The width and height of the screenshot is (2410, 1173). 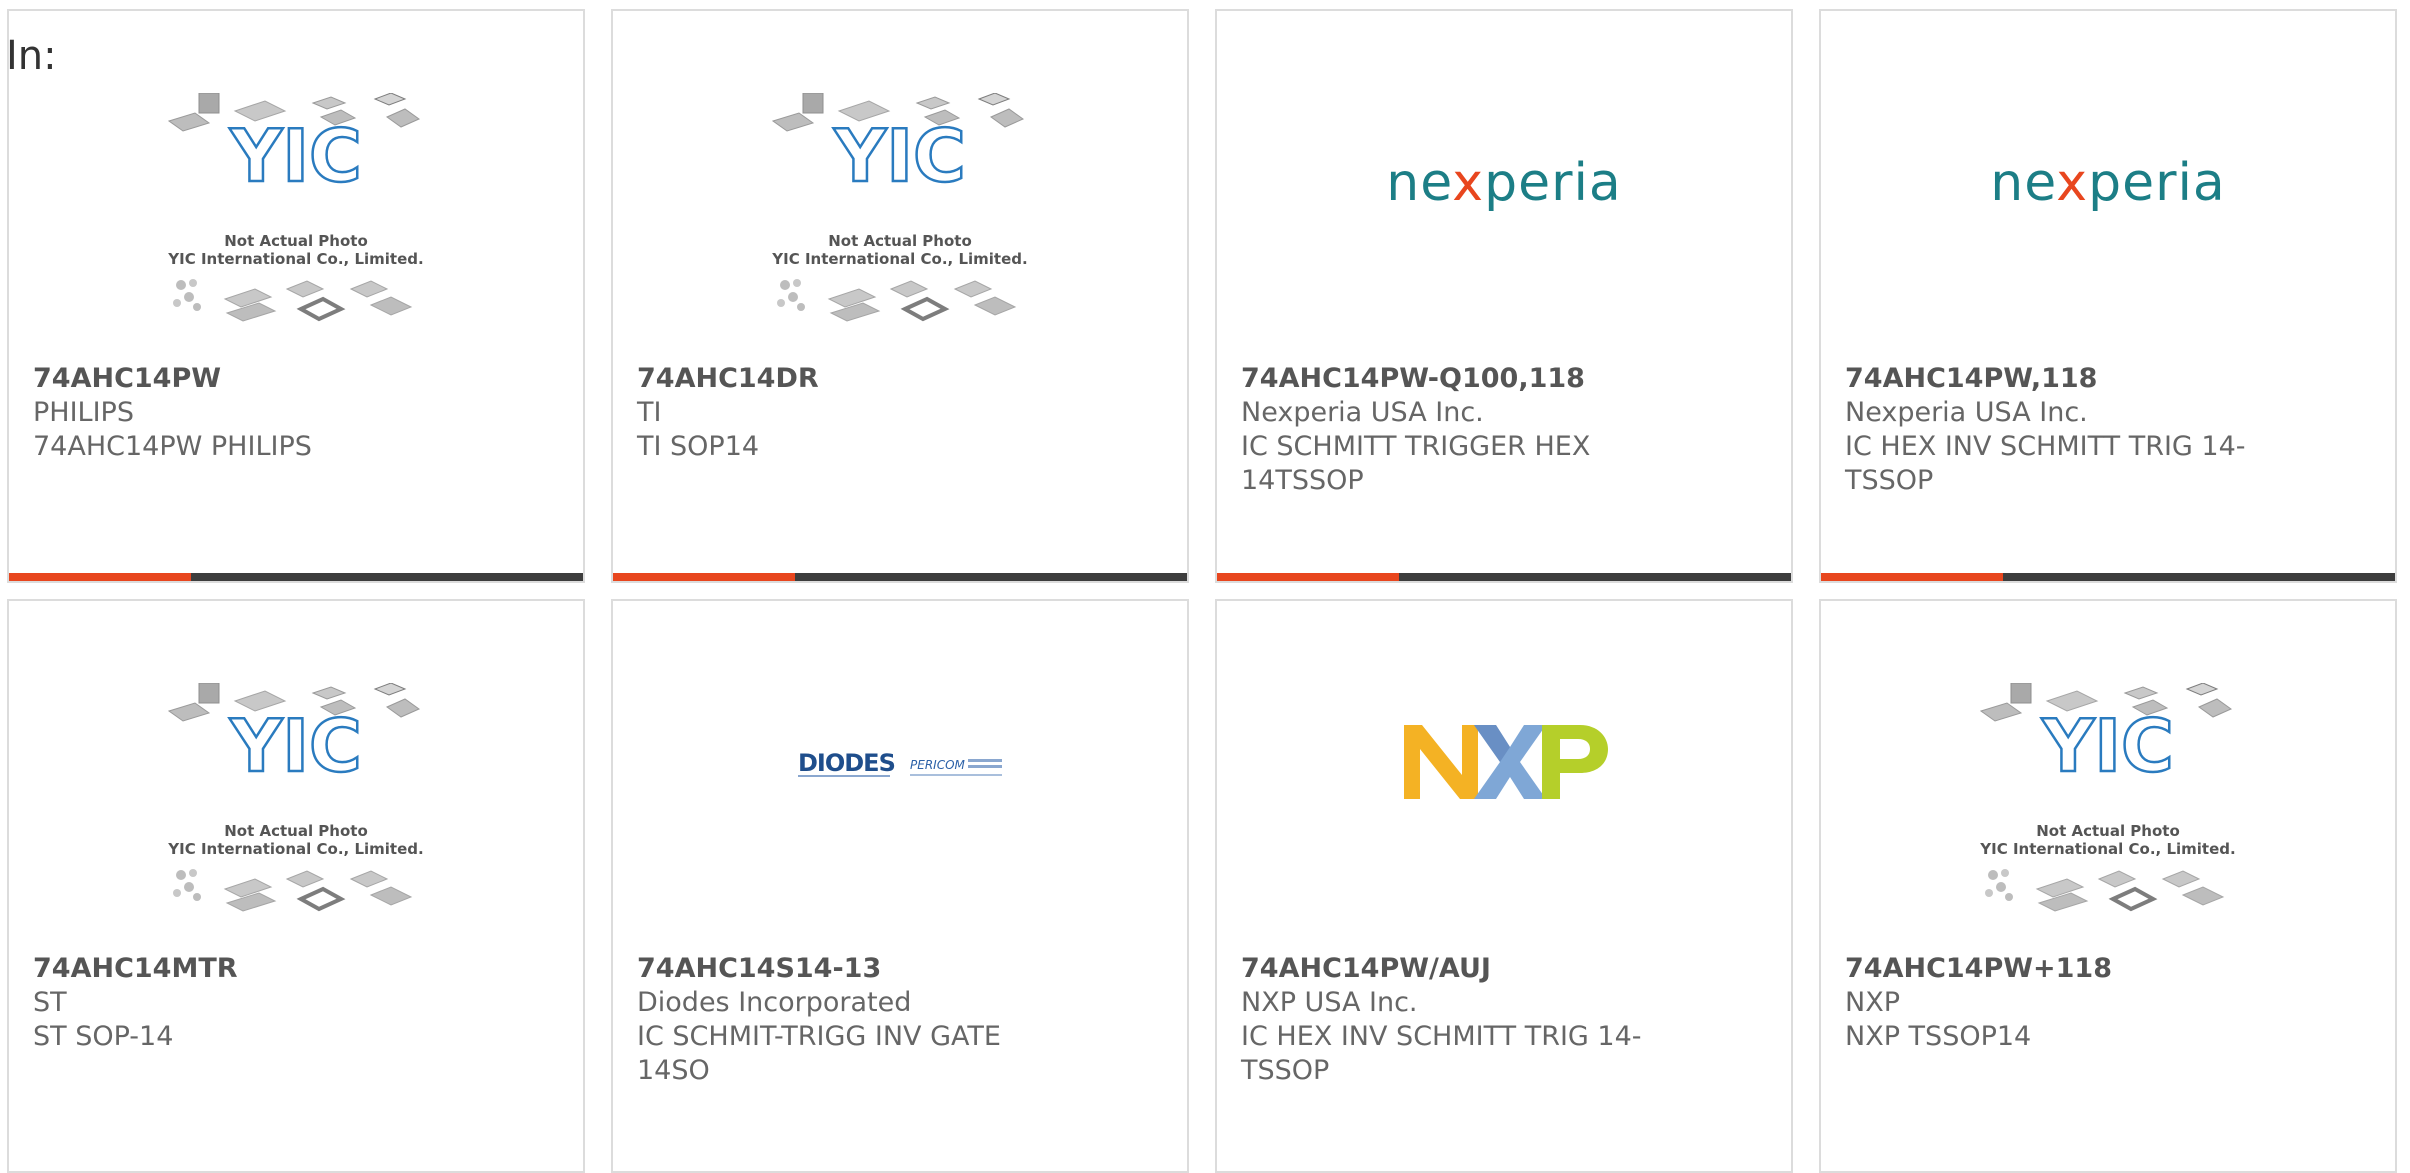 What do you see at coordinates (900, 813) in the screenshot?
I see `product-image: DIODES PERICOM` at bounding box center [900, 813].